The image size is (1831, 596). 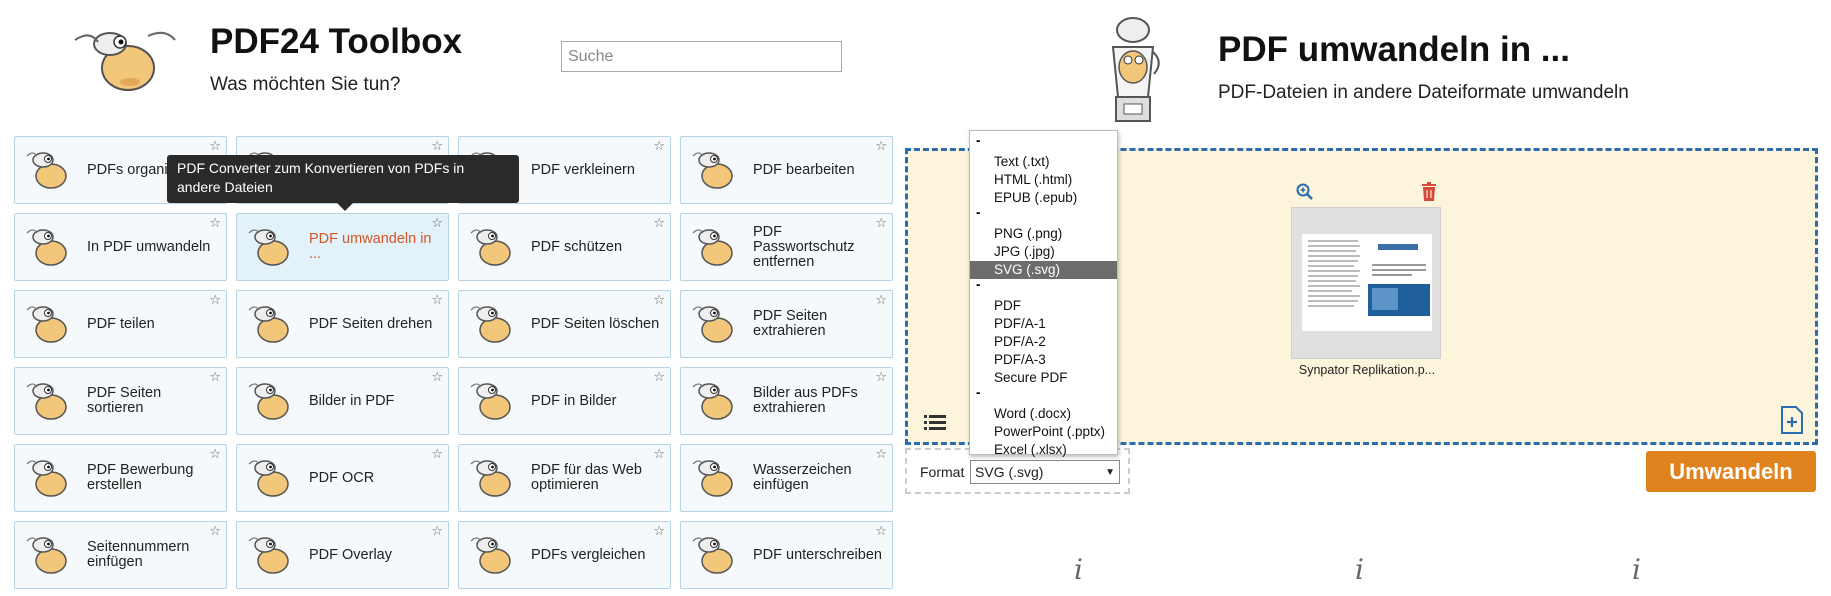 What do you see at coordinates (120, 478) in the screenshot?
I see `tool-tile: PDF Bewerbung erstellen ☆` at bounding box center [120, 478].